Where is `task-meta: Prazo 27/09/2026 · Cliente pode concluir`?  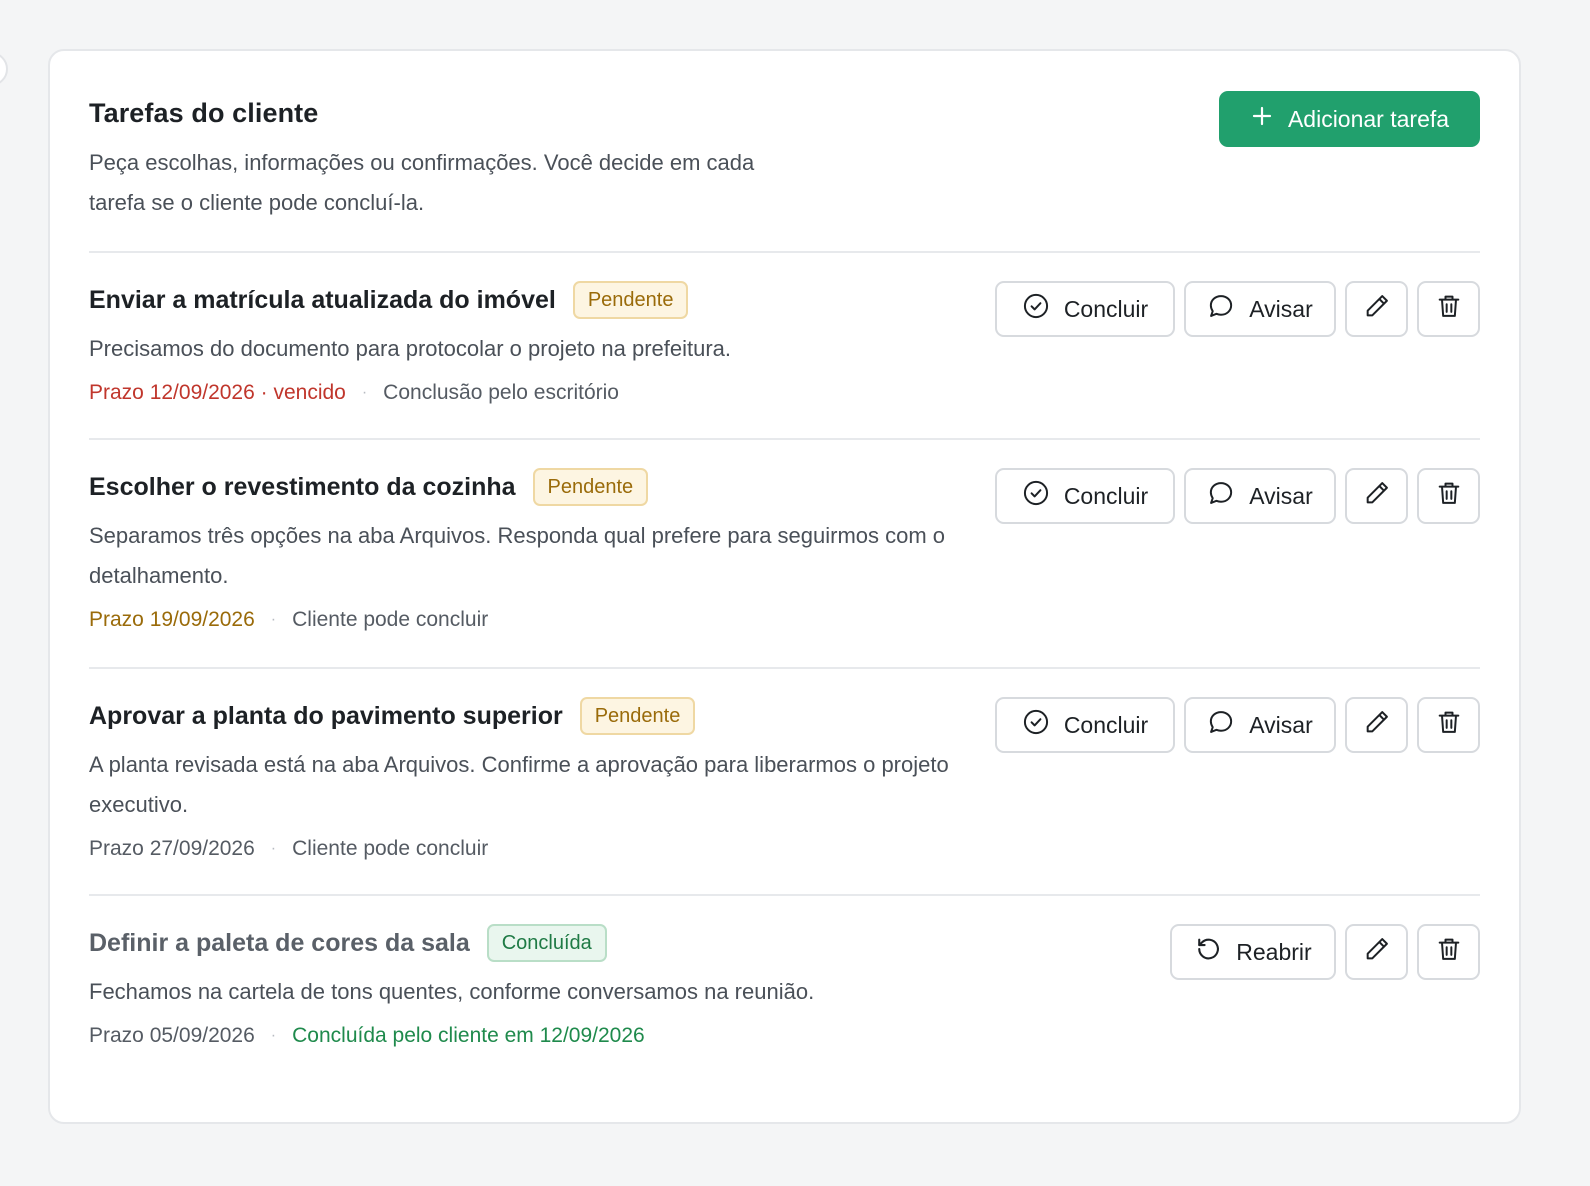
task-meta: Prazo 27/09/2026 · Cliente pode concluir is located at coordinates (784, 849).